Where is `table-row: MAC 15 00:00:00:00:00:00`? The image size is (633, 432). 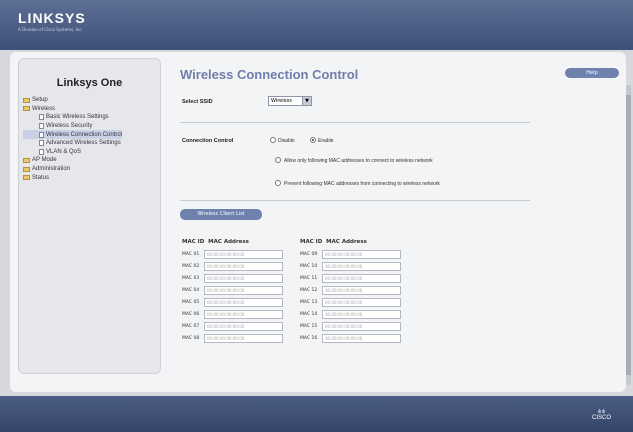 table-row: MAC 15 00:00:00:00:00:00 is located at coordinates (350, 326).